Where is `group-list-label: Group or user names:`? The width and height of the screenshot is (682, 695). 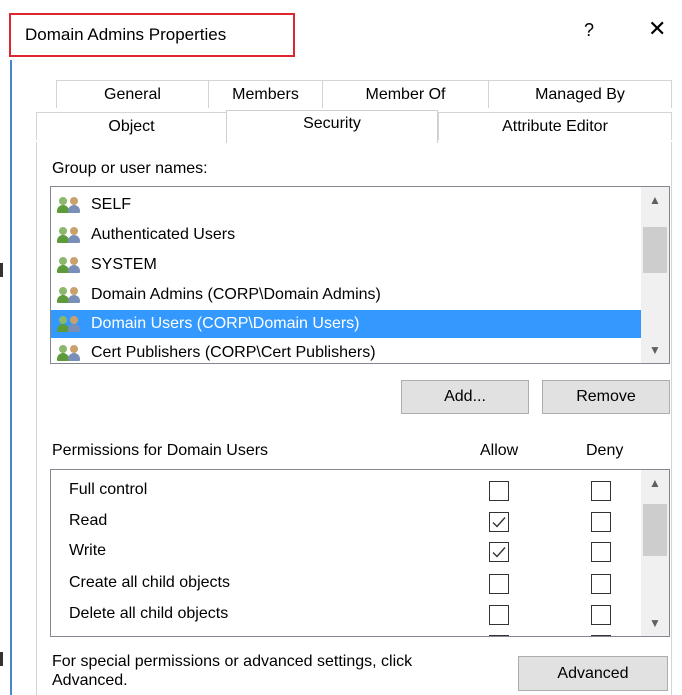 group-list-label: Group or user names: is located at coordinates (130, 168).